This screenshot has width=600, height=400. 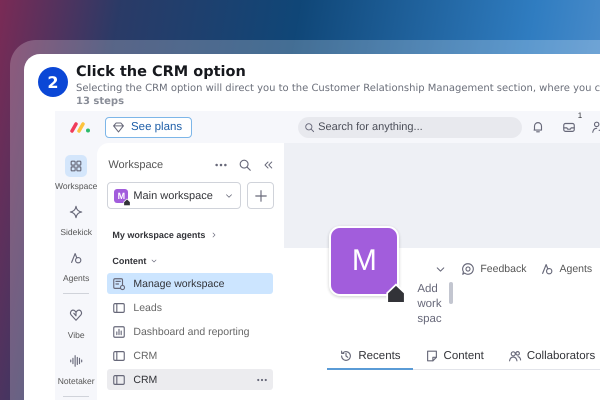 I want to click on rail-item: Agents, so click(x=76, y=265).